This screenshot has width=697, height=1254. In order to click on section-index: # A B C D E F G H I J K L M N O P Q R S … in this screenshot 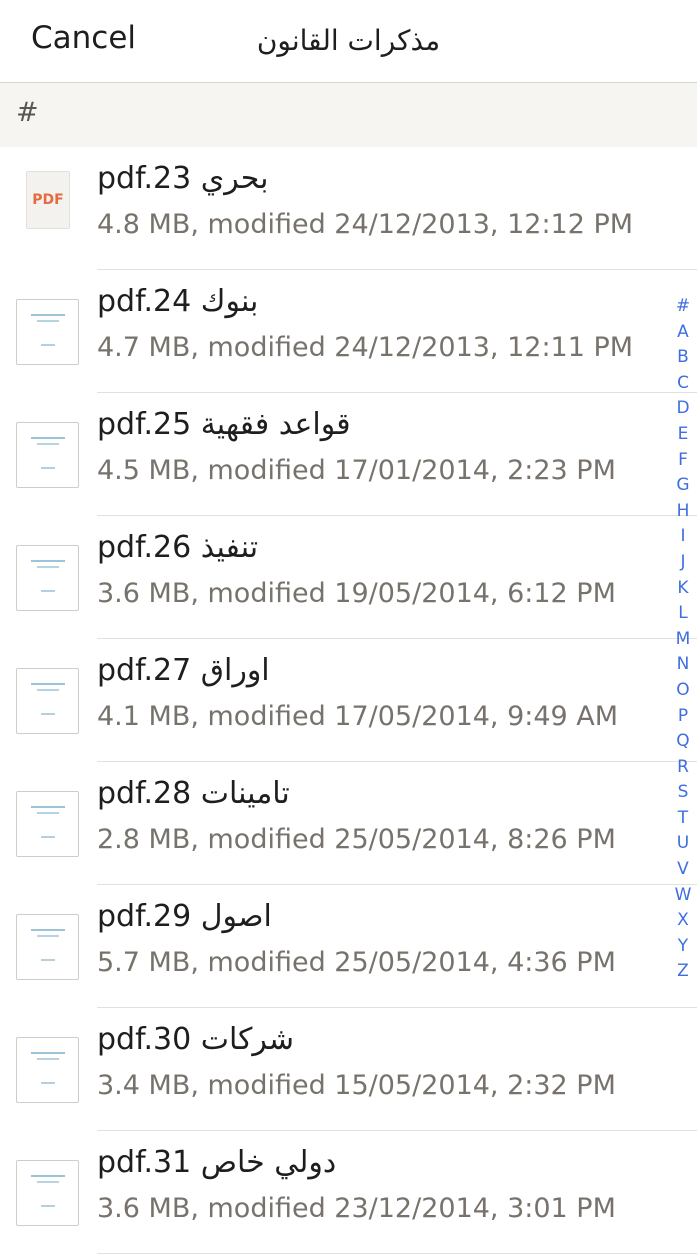, I will do `click(683, 639)`.